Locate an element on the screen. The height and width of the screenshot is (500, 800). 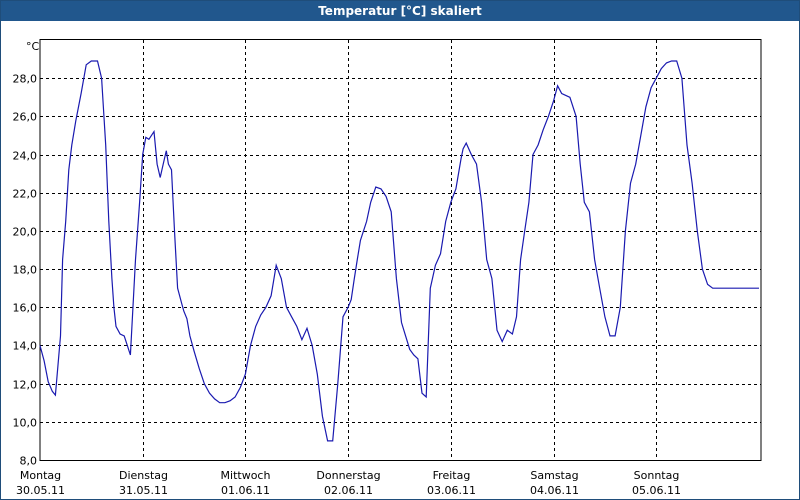
y-tick-label: 8,0 is located at coordinates (29, 461).